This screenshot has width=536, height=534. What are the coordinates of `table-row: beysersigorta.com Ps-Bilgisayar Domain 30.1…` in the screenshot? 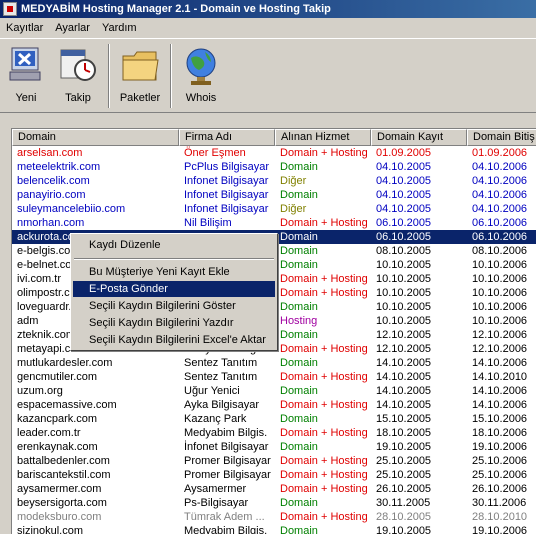 It's located at (274, 503).